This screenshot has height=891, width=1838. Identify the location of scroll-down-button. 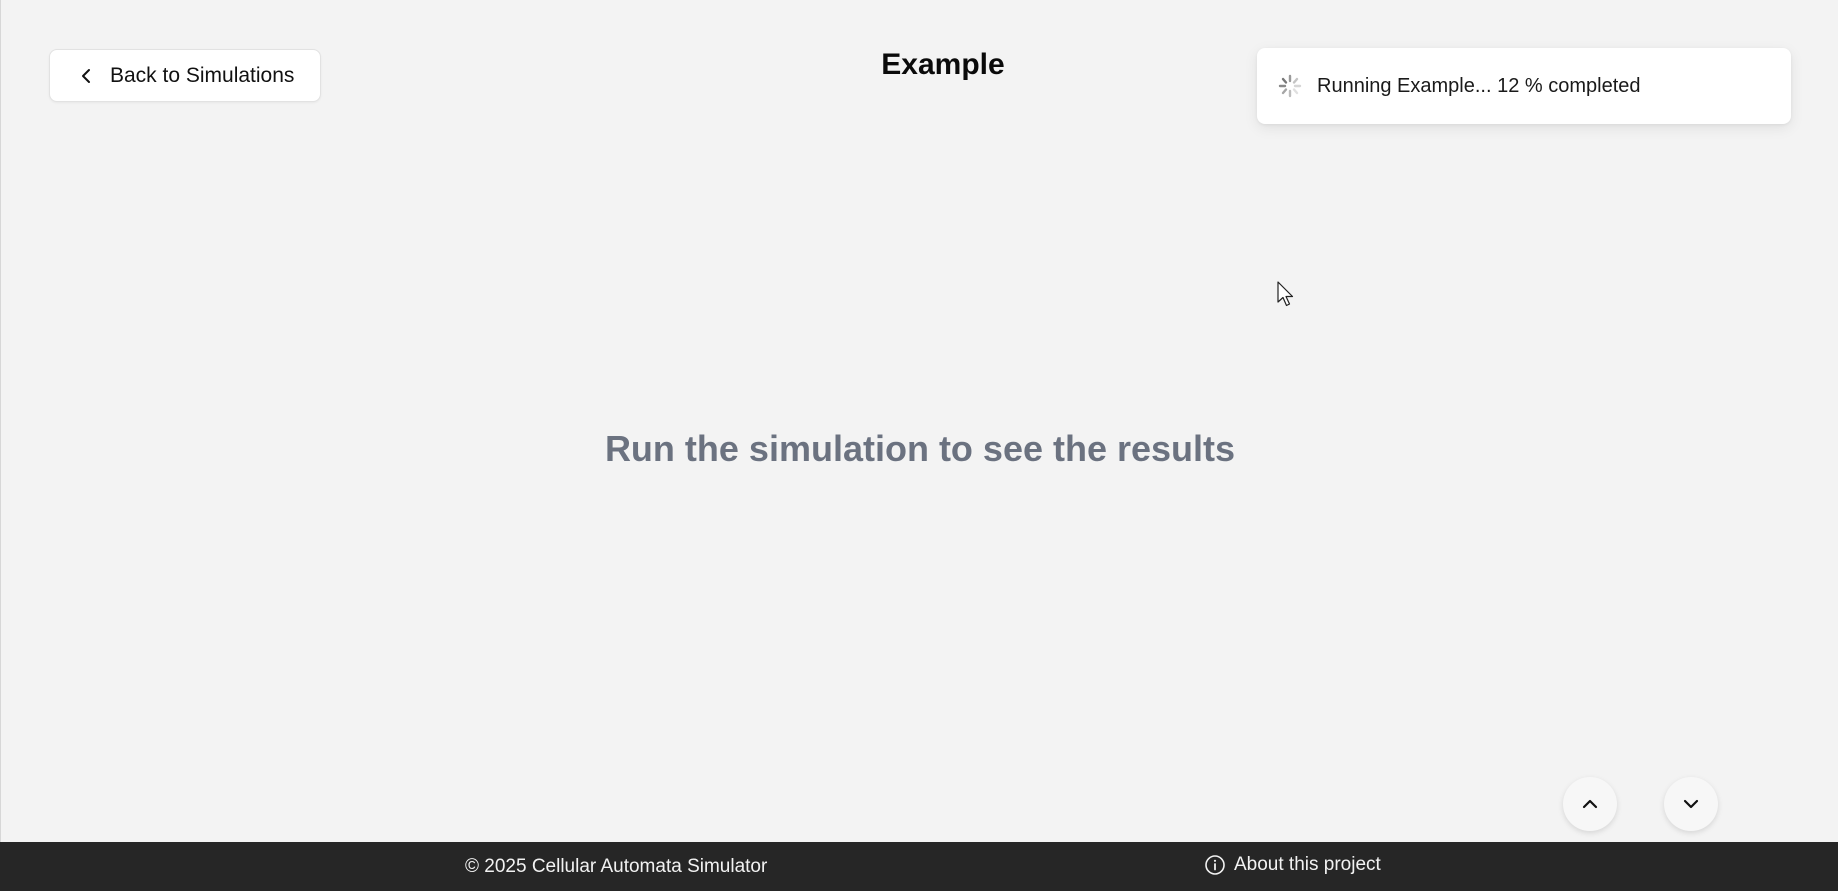
(1691, 804).